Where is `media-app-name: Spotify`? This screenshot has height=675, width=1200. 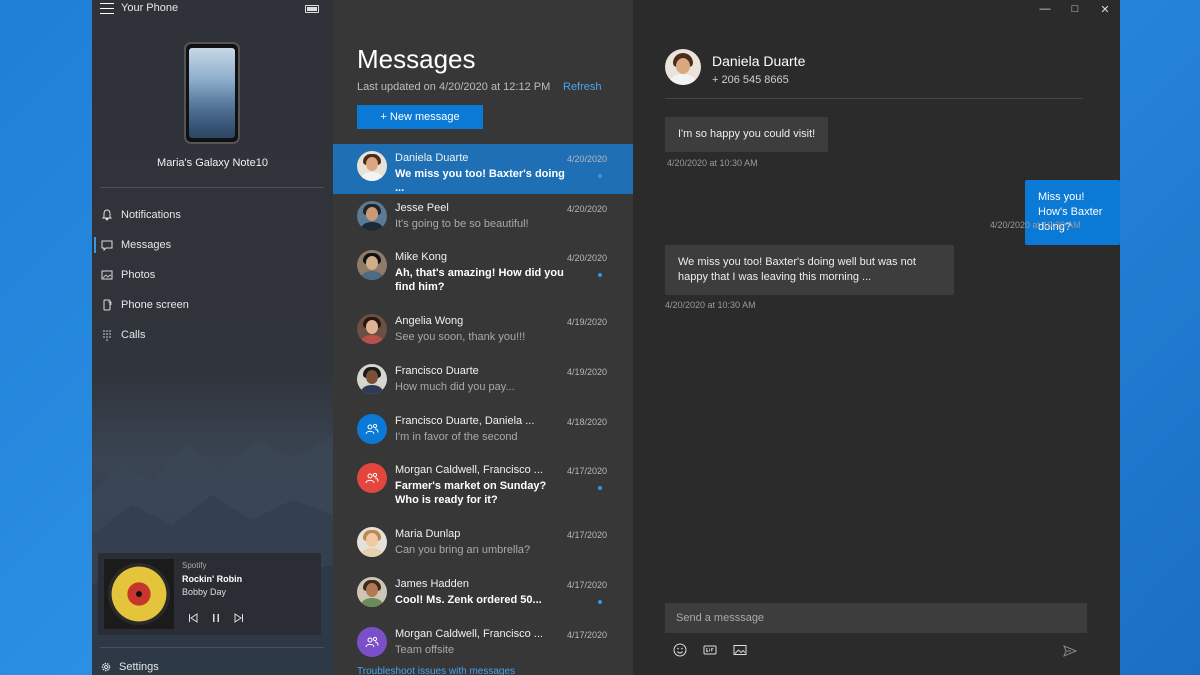 media-app-name: Spotify is located at coordinates (194, 565).